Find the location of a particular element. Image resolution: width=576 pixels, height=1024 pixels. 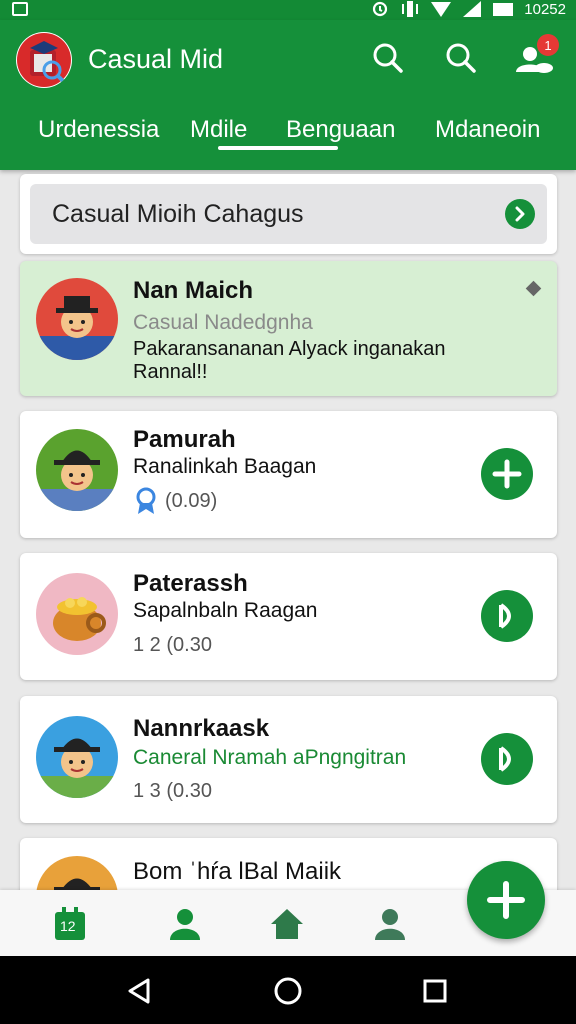

tab-benguaan: Benguaan is located at coordinates (340, 130).